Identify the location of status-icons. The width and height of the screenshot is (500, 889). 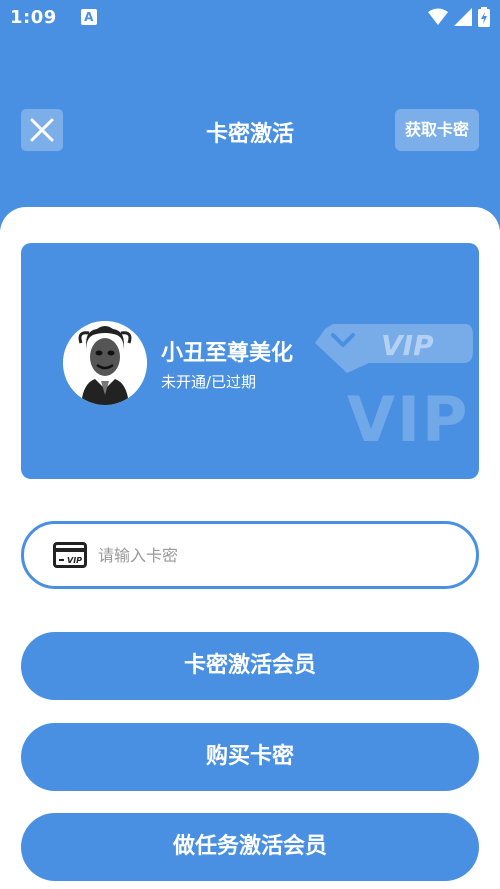
(459, 17).